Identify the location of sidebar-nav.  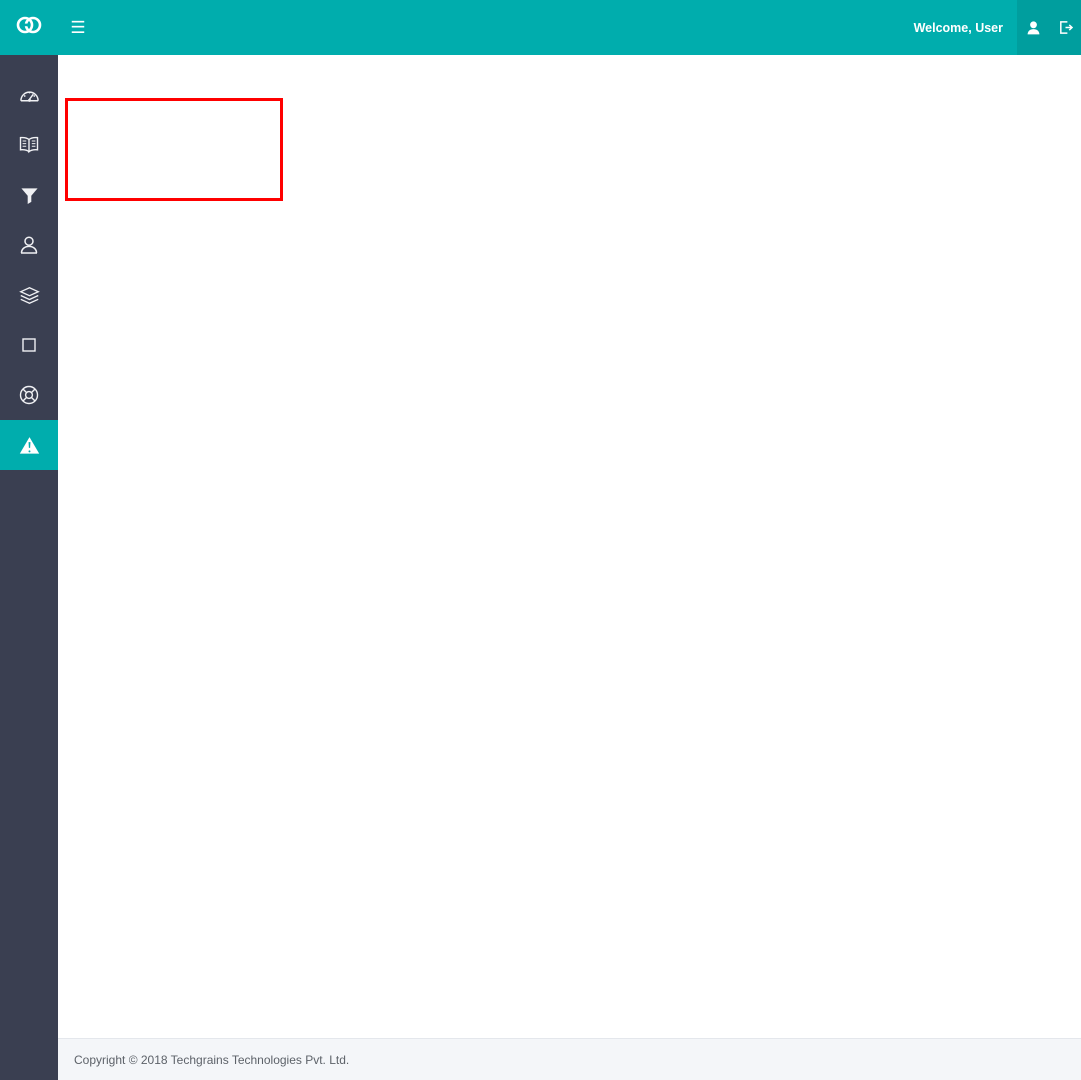
(29, 567).